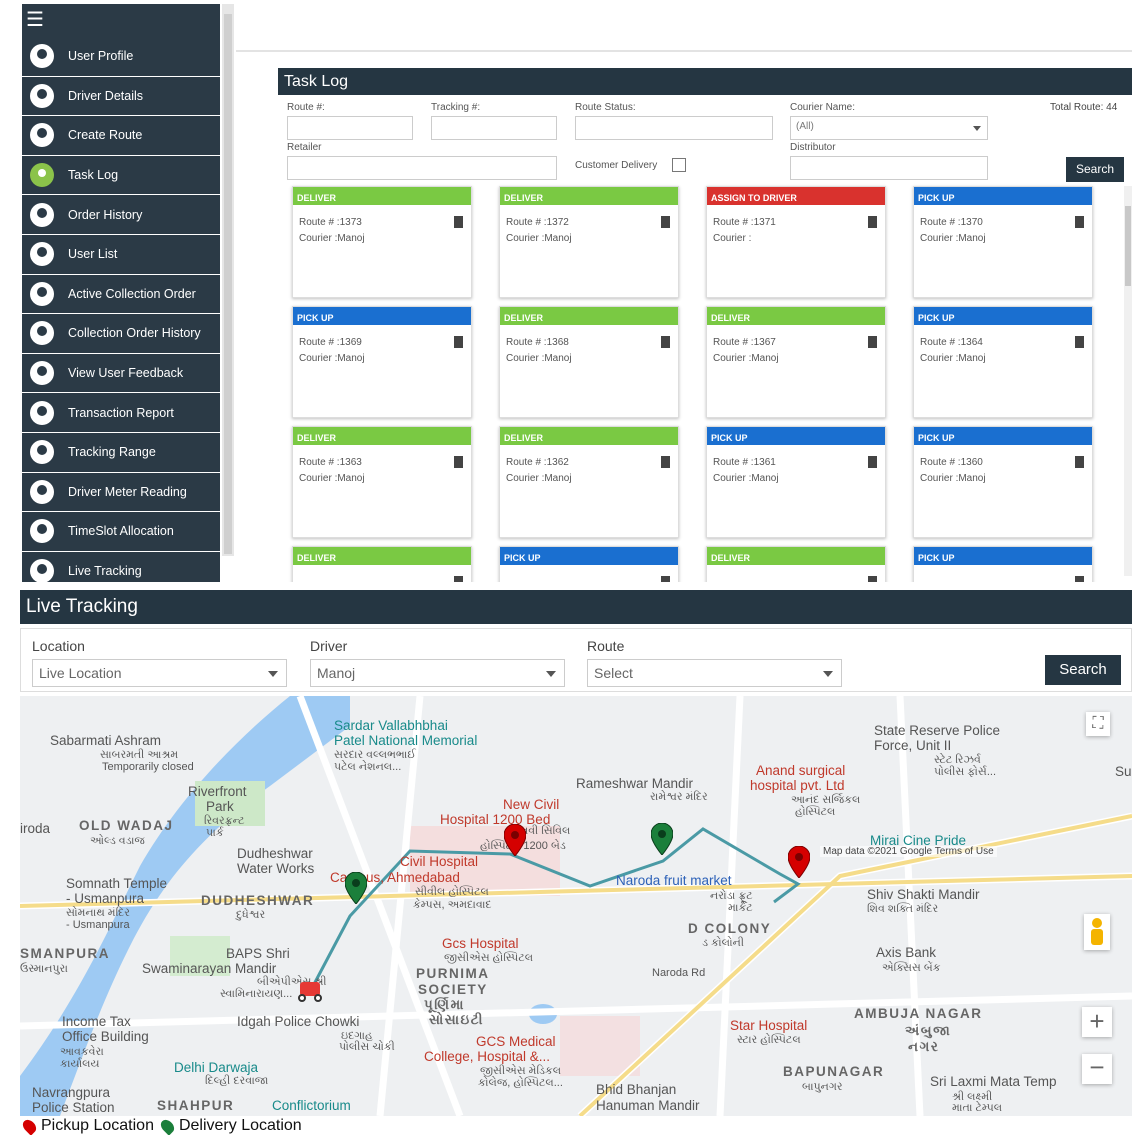  I want to click on driver-label: Driver, so click(329, 646).